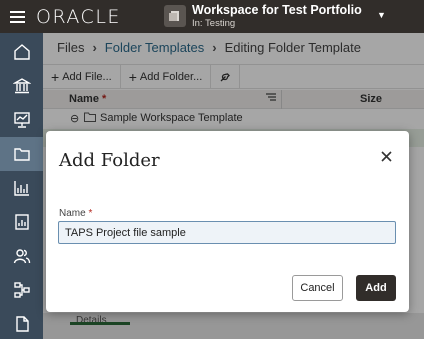  I want to click on document-icon, so click(21, 323).